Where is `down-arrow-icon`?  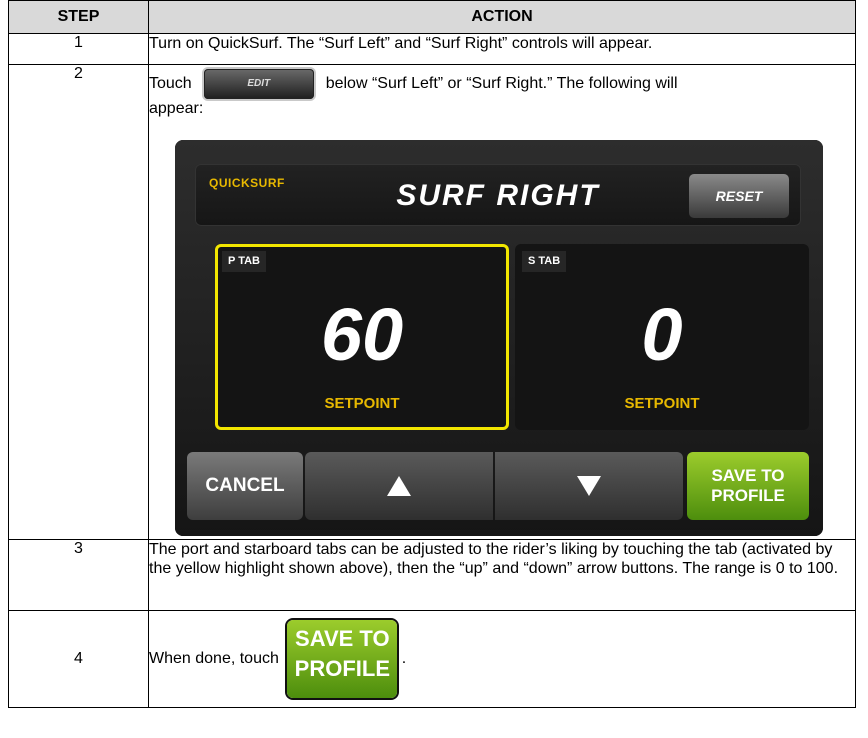 down-arrow-icon is located at coordinates (589, 486).